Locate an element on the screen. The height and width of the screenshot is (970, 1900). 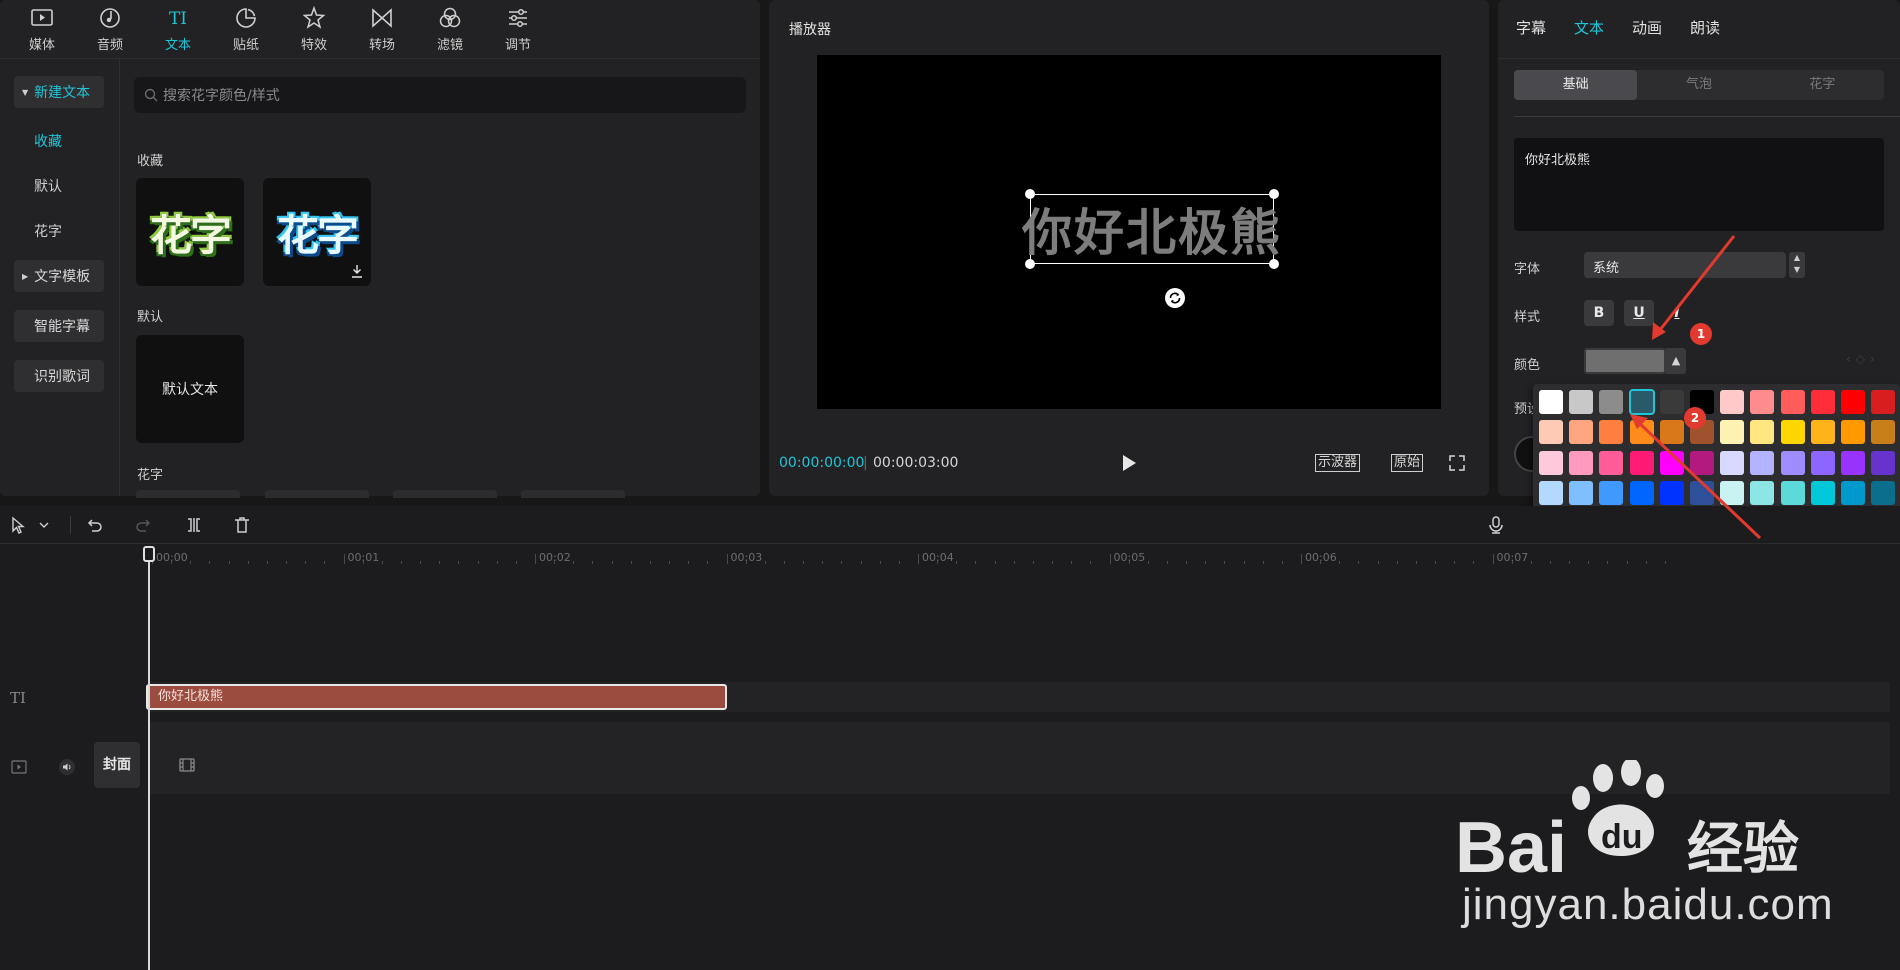
subtab-basic: 基础 is located at coordinates (1576, 85).